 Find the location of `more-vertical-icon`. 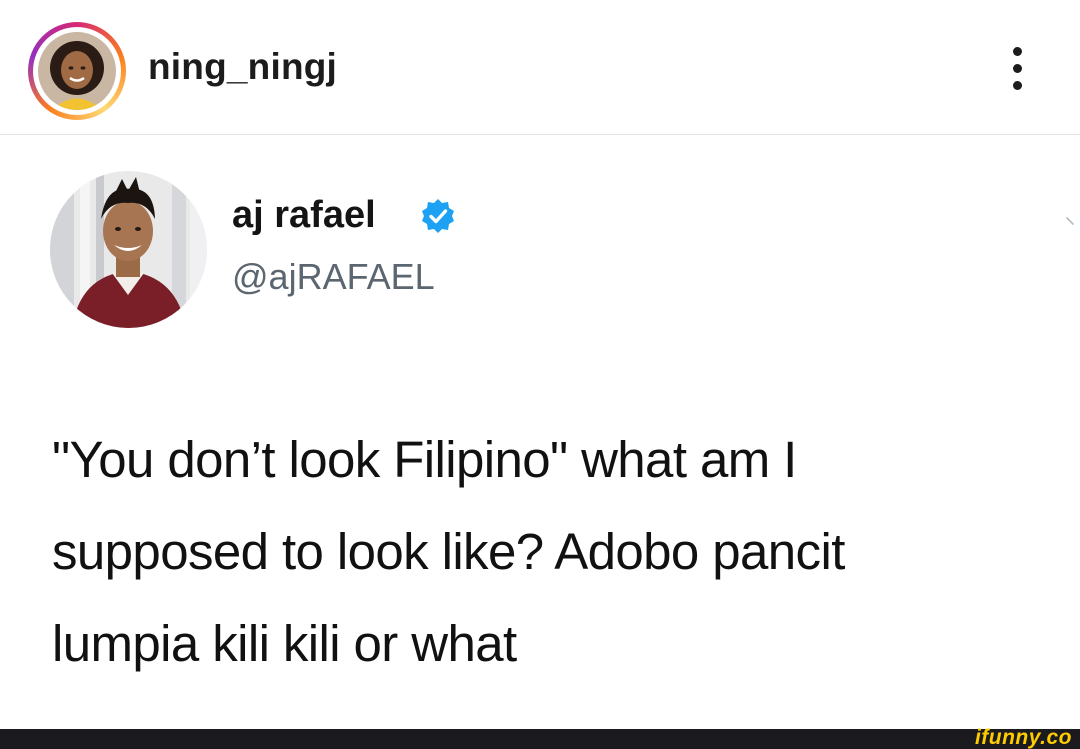

more-vertical-icon is located at coordinates (1017, 71).